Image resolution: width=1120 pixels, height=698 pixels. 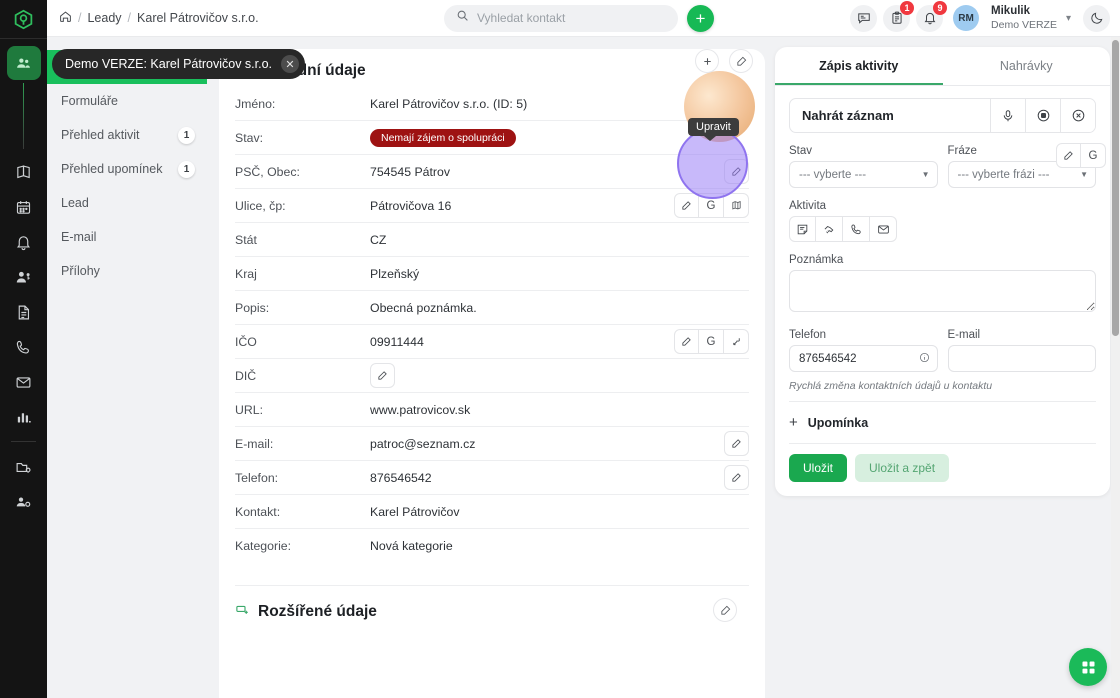 What do you see at coordinates (492, 410) in the screenshot?
I see `table-row: URL: www.patrovicov.sk` at bounding box center [492, 410].